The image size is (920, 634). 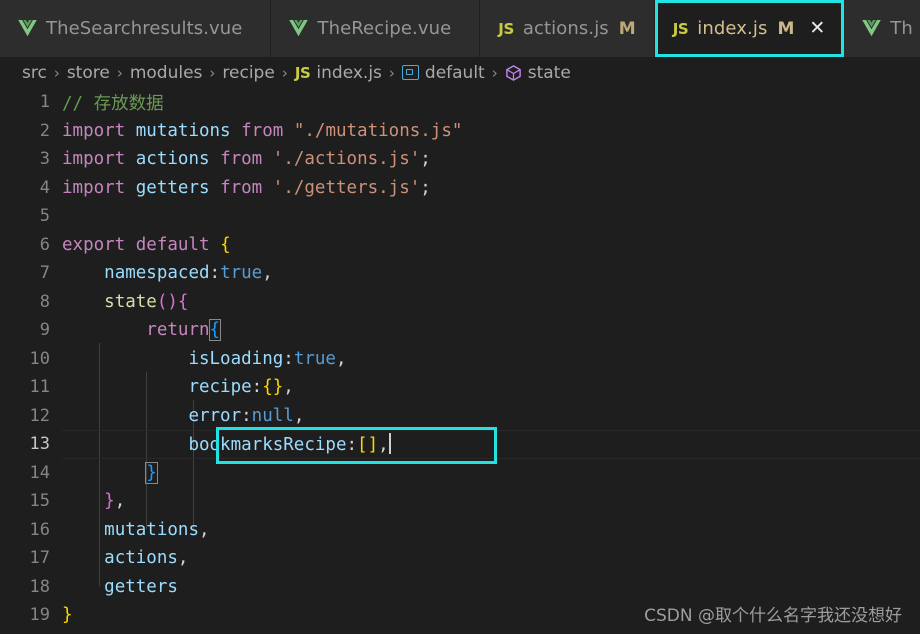 What do you see at coordinates (491, 501) in the screenshot?
I see `line-content: },` at bounding box center [491, 501].